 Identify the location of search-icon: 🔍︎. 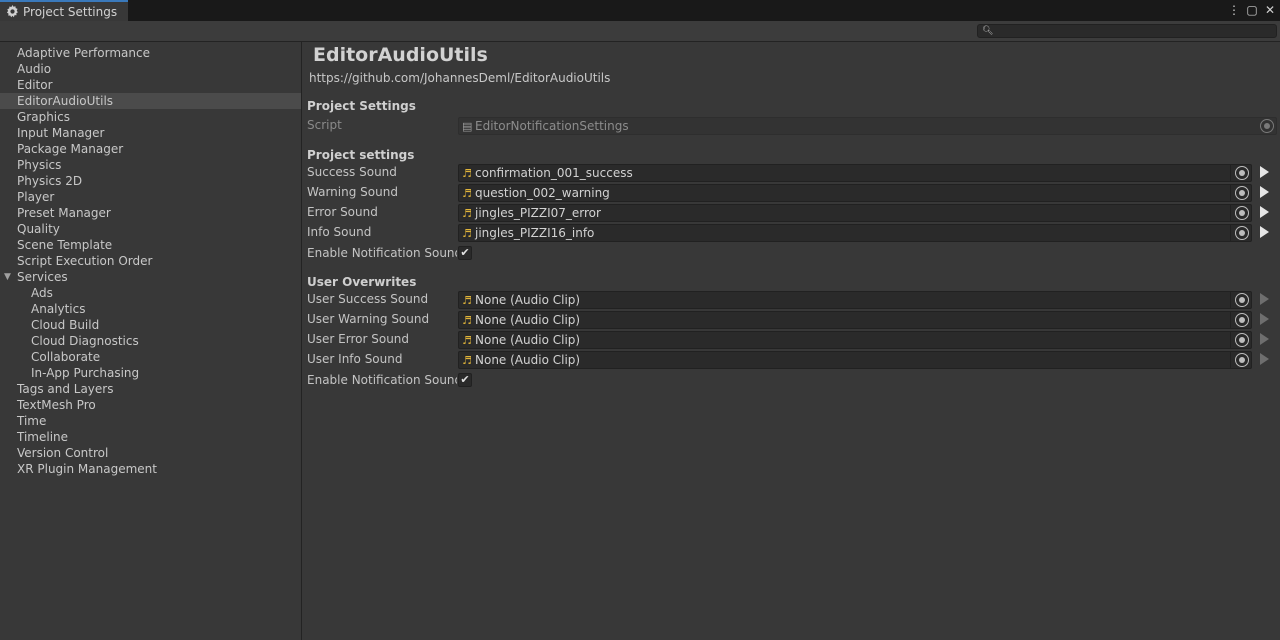
(988, 31).